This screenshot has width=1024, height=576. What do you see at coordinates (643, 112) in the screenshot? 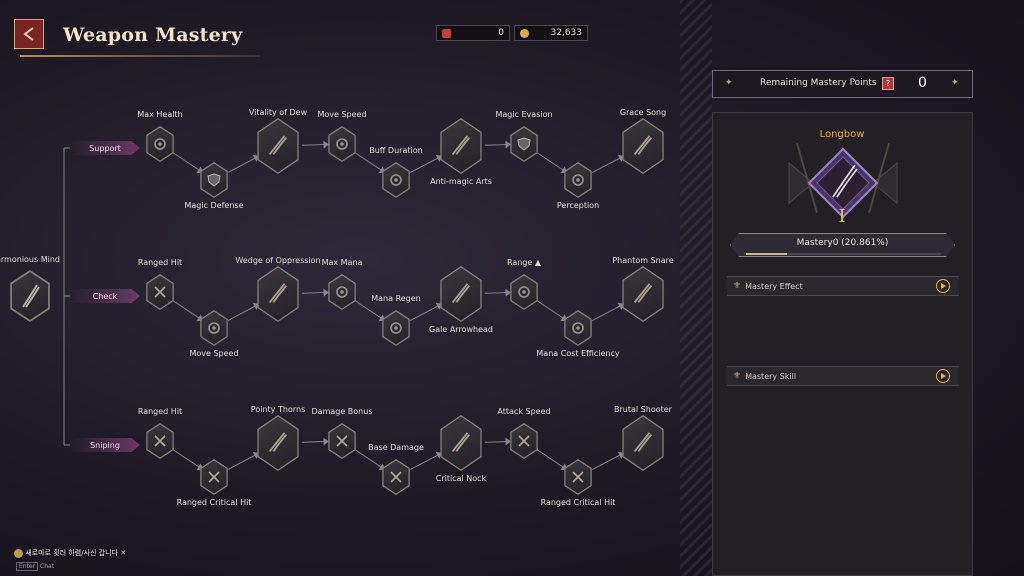
I see `mastery-node-label: Grace Song` at bounding box center [643, 112].